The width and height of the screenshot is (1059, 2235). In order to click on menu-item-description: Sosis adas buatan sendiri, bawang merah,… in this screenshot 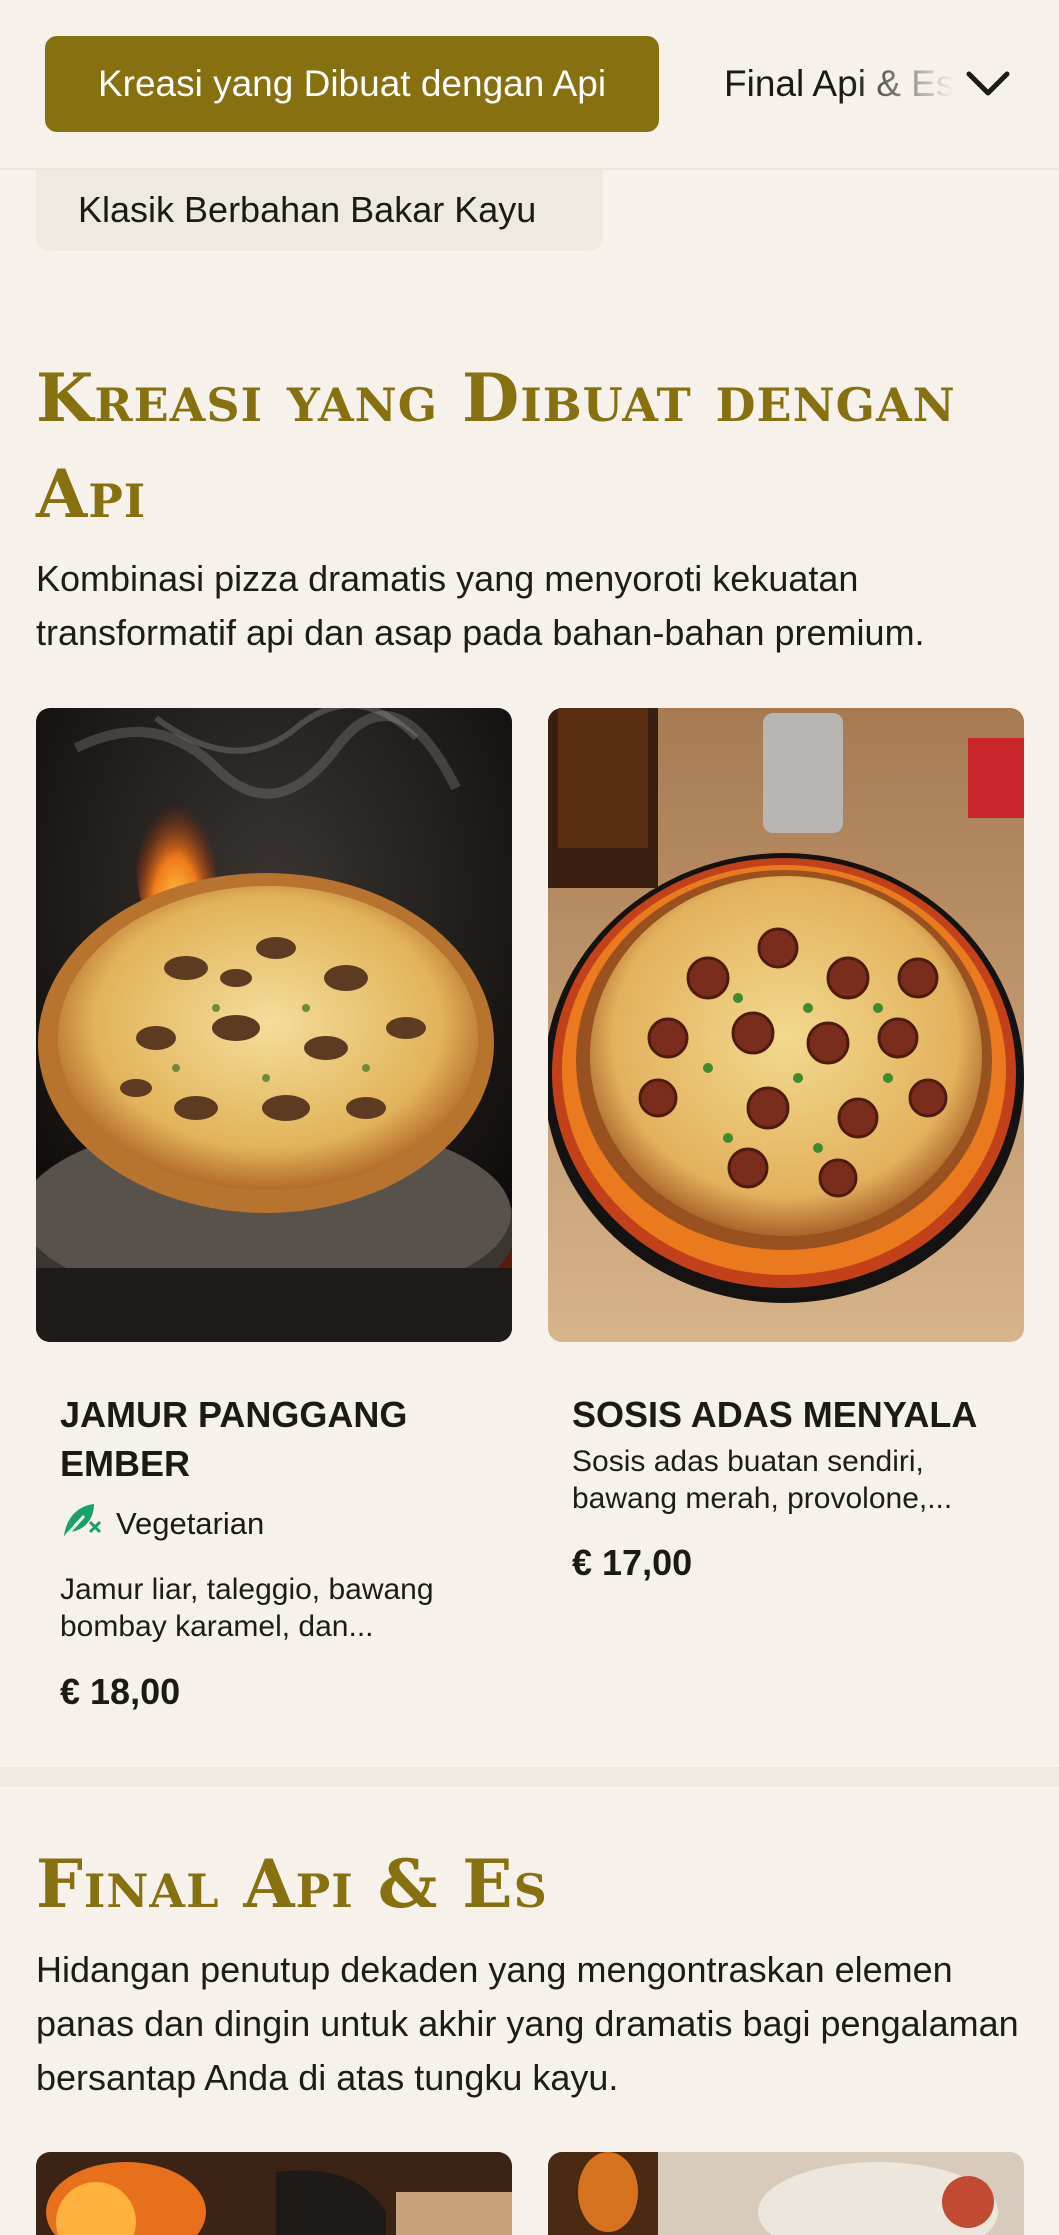, I will do `click(762, 1480)`.